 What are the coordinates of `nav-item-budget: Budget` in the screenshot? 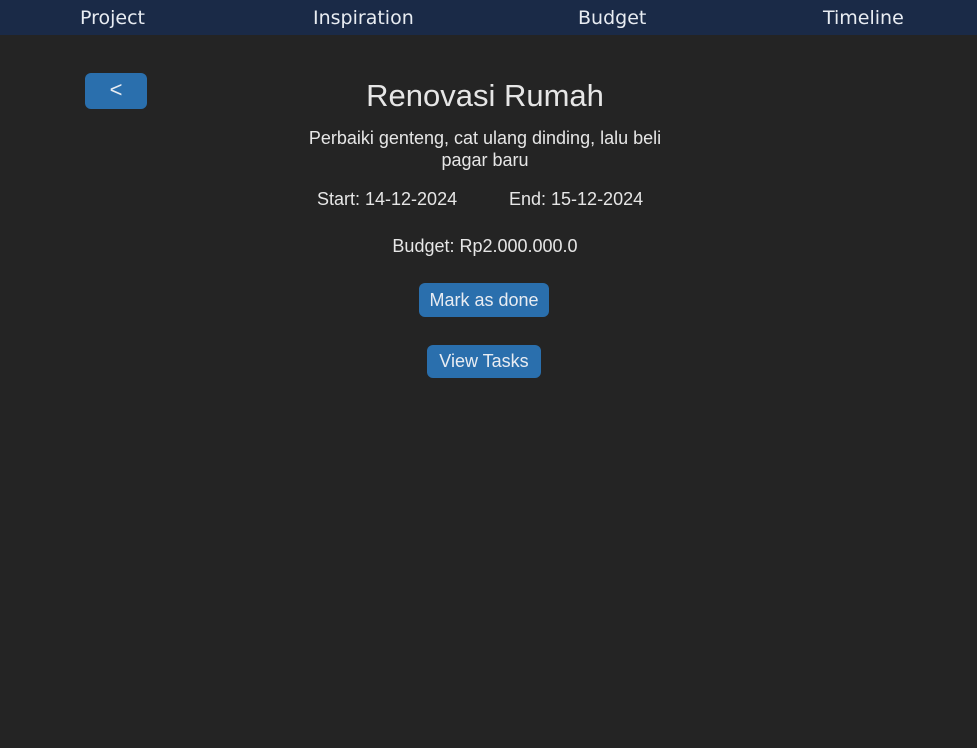 It's located at (612, 17).